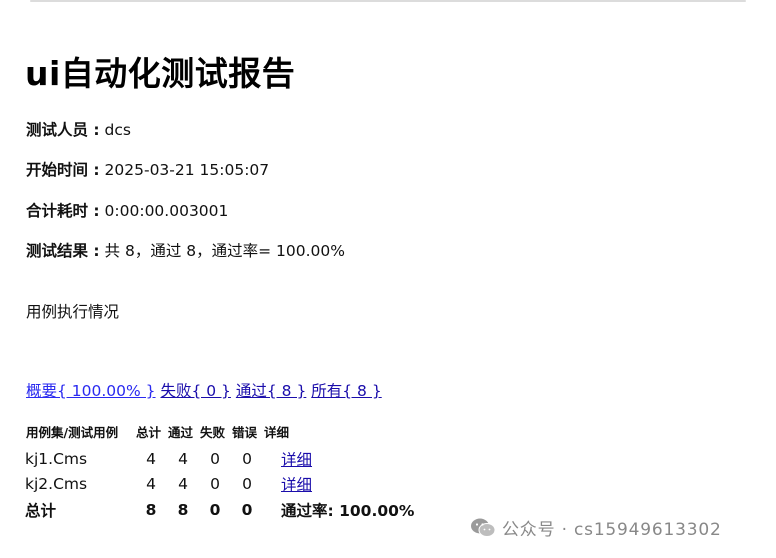 The height and width of the screenshot is (558, 776). What do you see at coordinates (181, 432) in the screenshot?
I see `header-pass: 通过` at bounding box center [181, 432].